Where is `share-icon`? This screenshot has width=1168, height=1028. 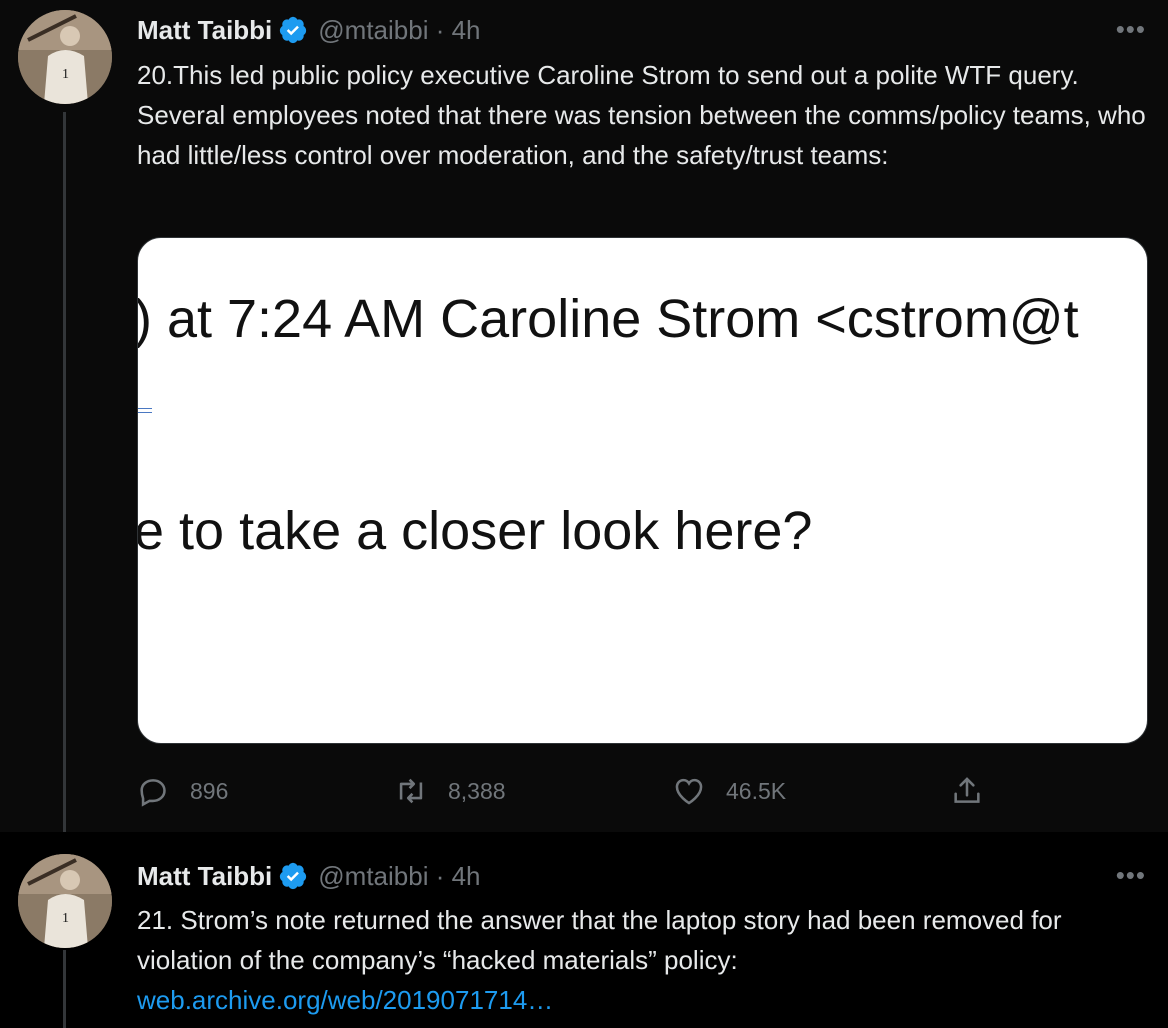
share-icon is located at coordinates (967, 790).